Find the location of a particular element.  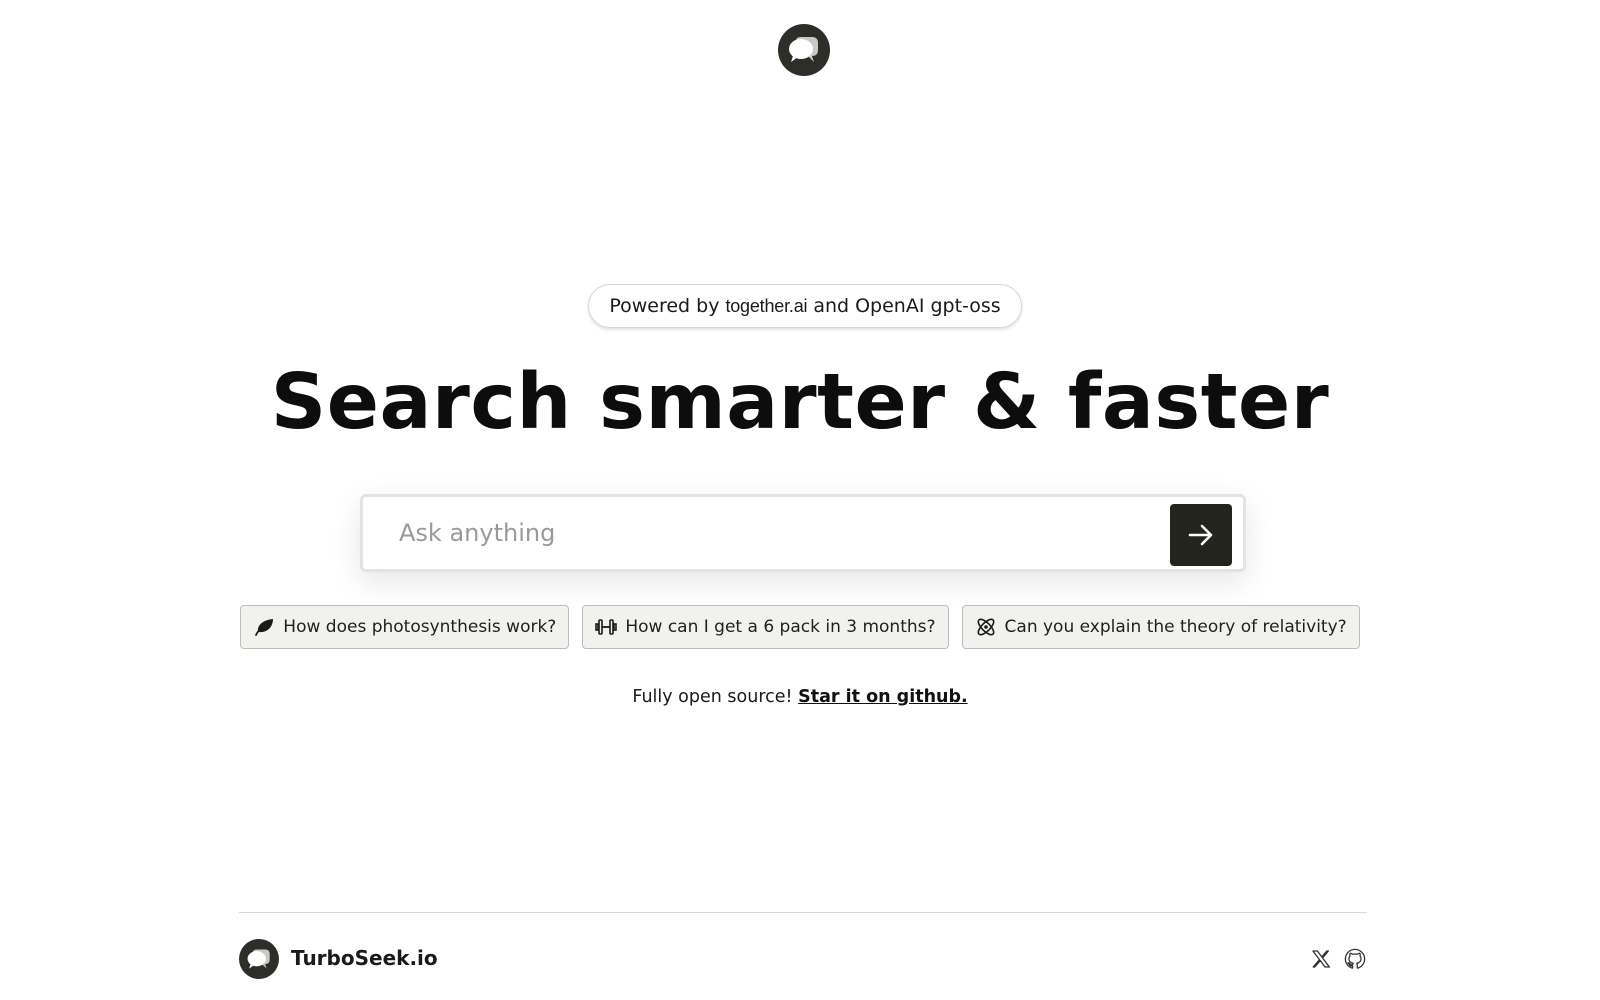

open-source-note: Fully open source! Star it on github. is located at coordinates (800, 697).